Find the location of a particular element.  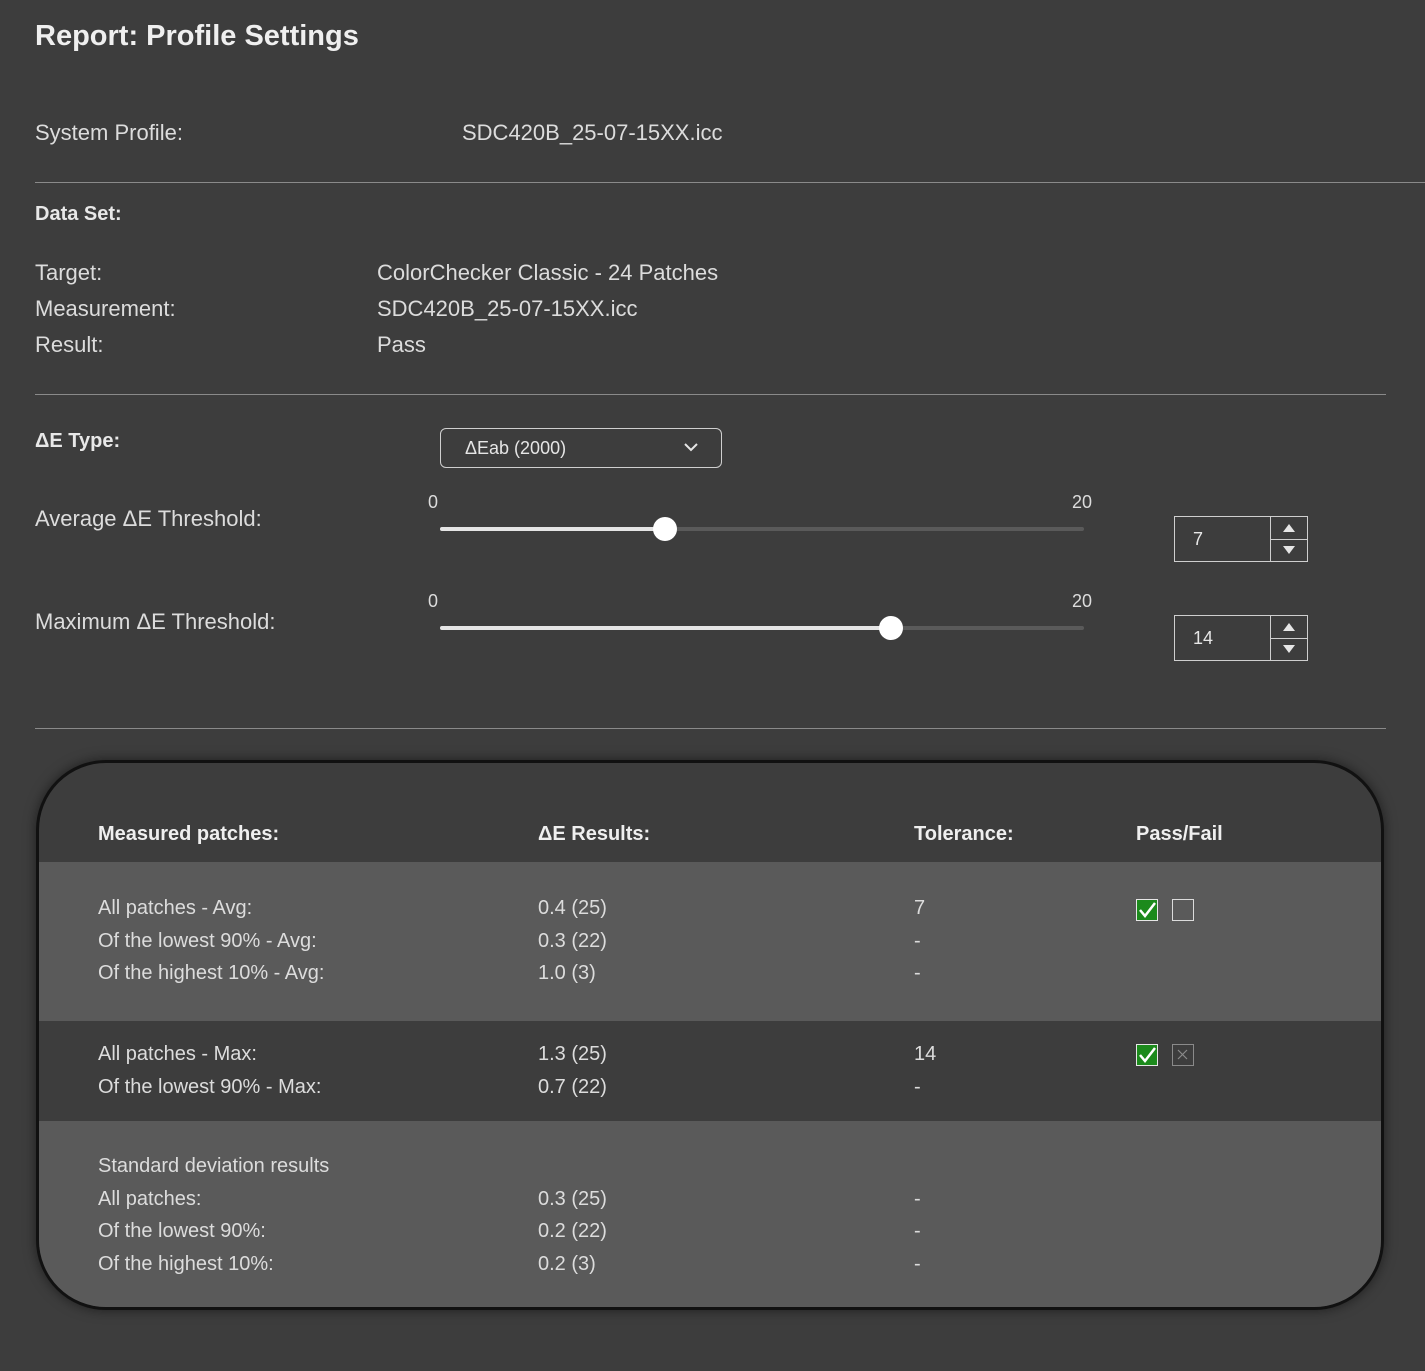

list-item: Of the highest 10% - Avg: is located at coordinates (211, 973).